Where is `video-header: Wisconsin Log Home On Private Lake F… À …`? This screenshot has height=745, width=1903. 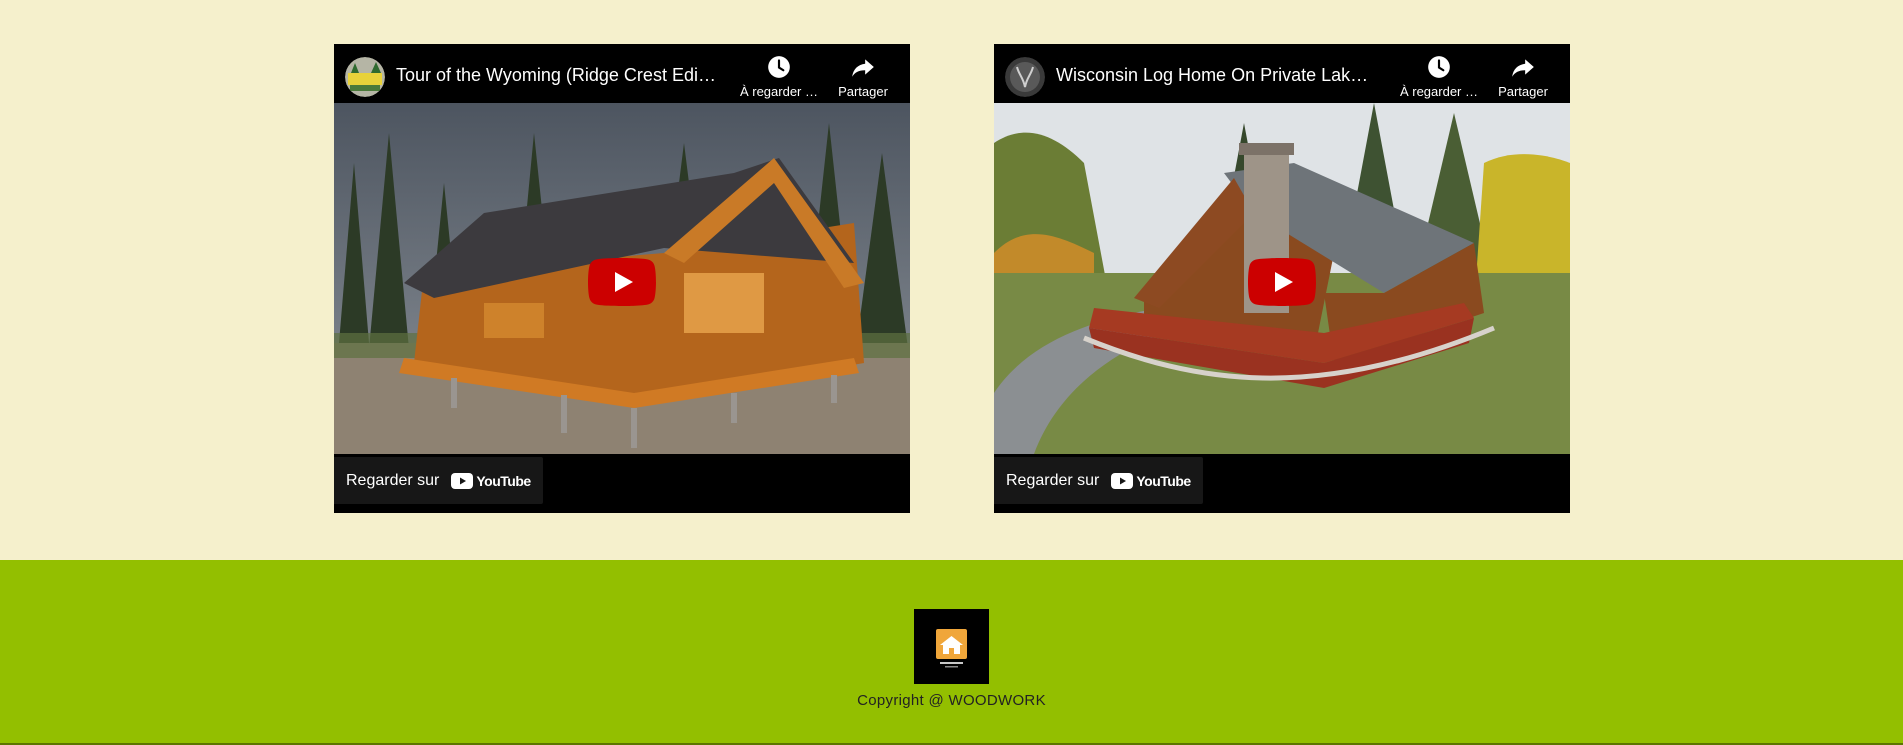 video-header: Wisconsin Log Home On Private Lake F… À … is located at coordinates (1282, 73).